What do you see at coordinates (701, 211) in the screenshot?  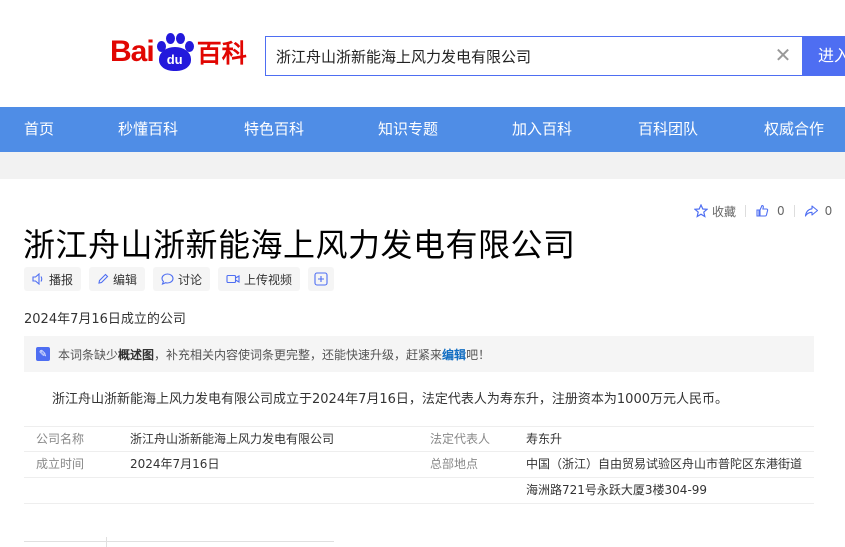 I see `star-icon` at bounding box center [701, 211].